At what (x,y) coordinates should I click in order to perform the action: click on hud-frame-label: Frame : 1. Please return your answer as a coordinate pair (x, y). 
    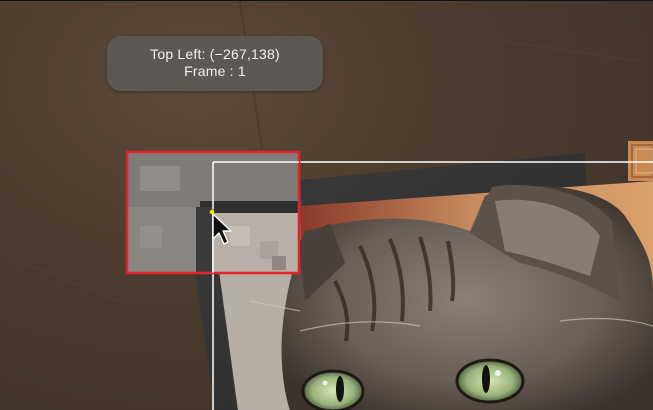
    Looking at the image, I should click on (215, 71).